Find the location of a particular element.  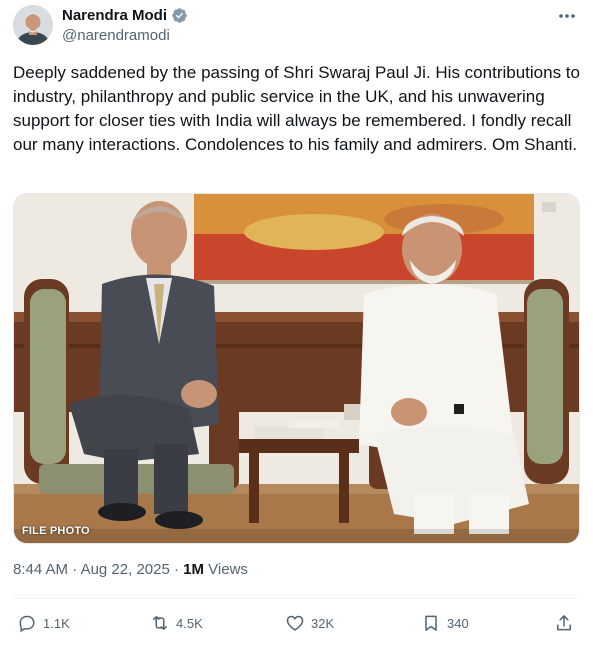

heart-icon is located at coordinates (295, 623).